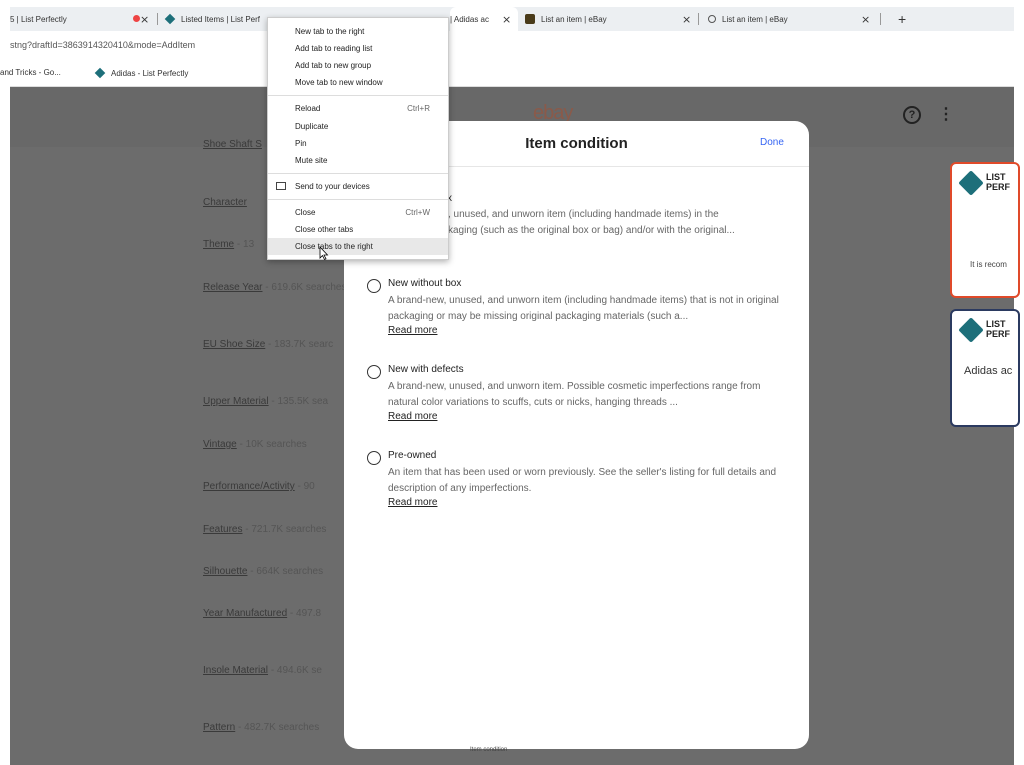 This screenshot has width=1024, height=765. What do you see at coordinates (358, 229) in the screenshot?
I see `menu-item-close-other-tabs: Close other tabs` at bounding box center [358, 229].